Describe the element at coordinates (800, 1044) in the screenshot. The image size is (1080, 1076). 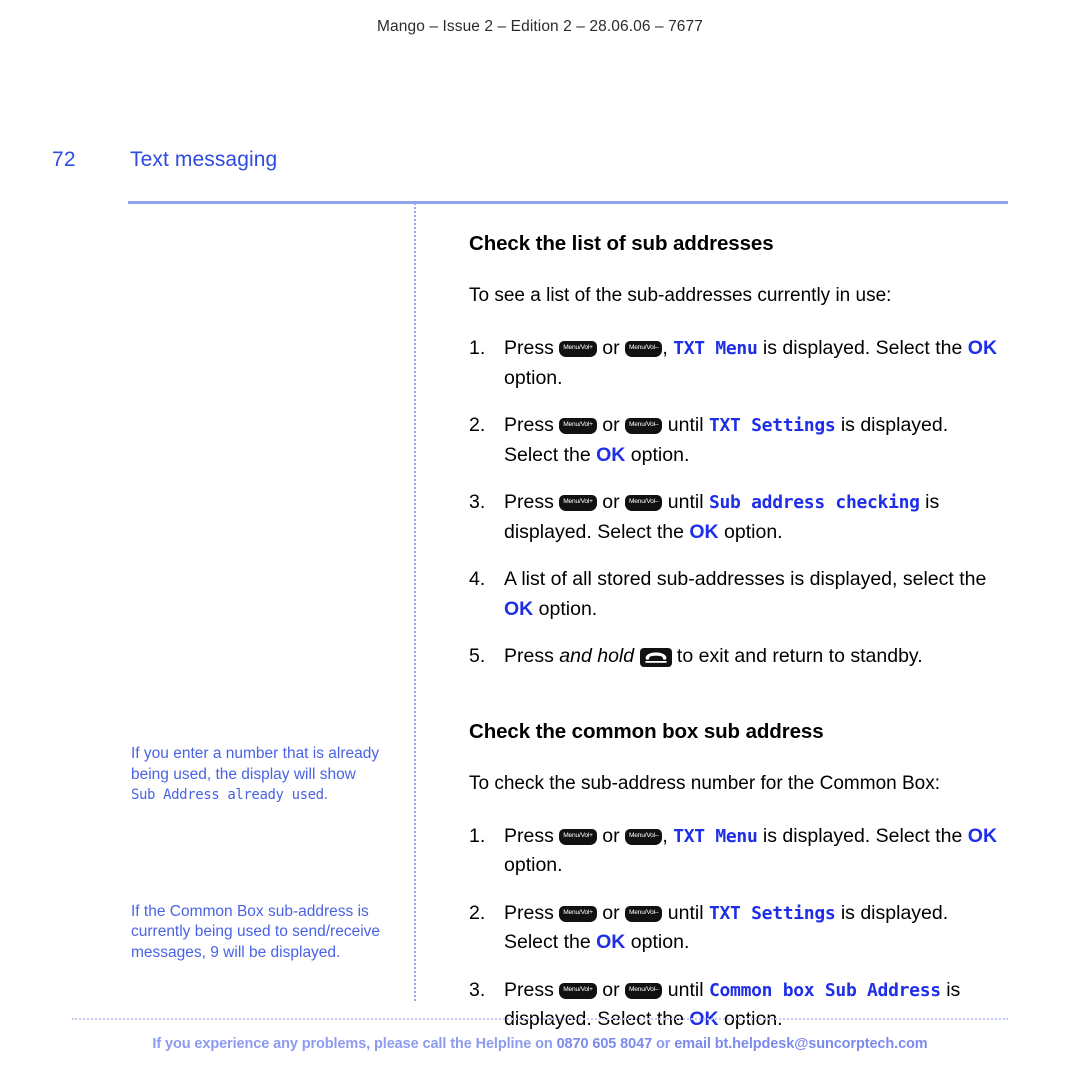
I see `footer-email-address: email bt.helpdesk@suncorptech.com` at that location.